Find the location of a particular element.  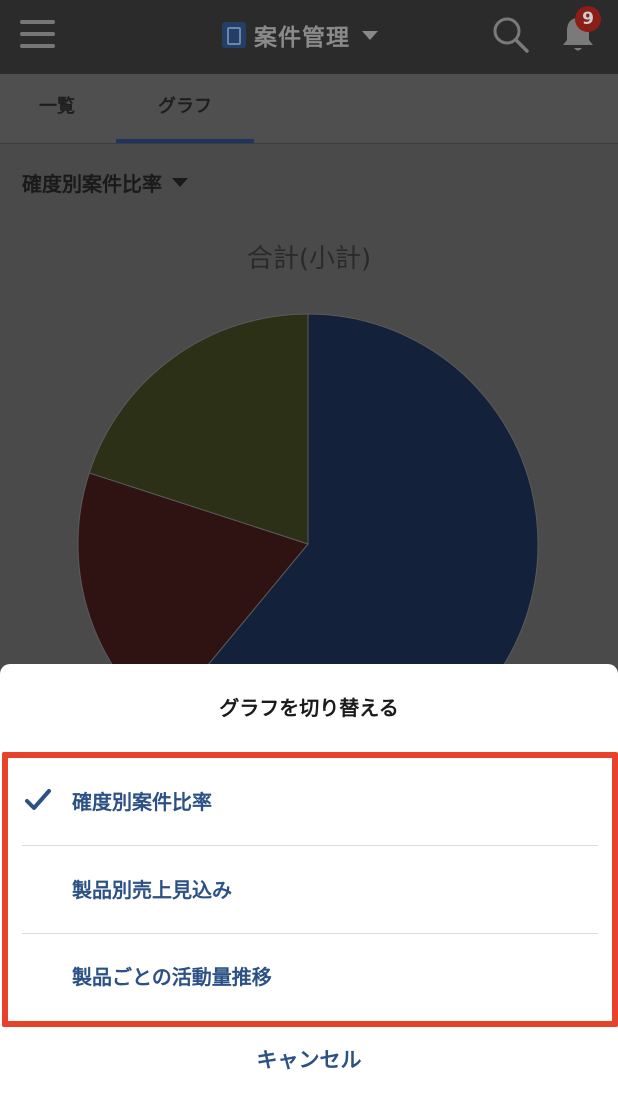

checkmark-icon is located at coordinates (38, 799).